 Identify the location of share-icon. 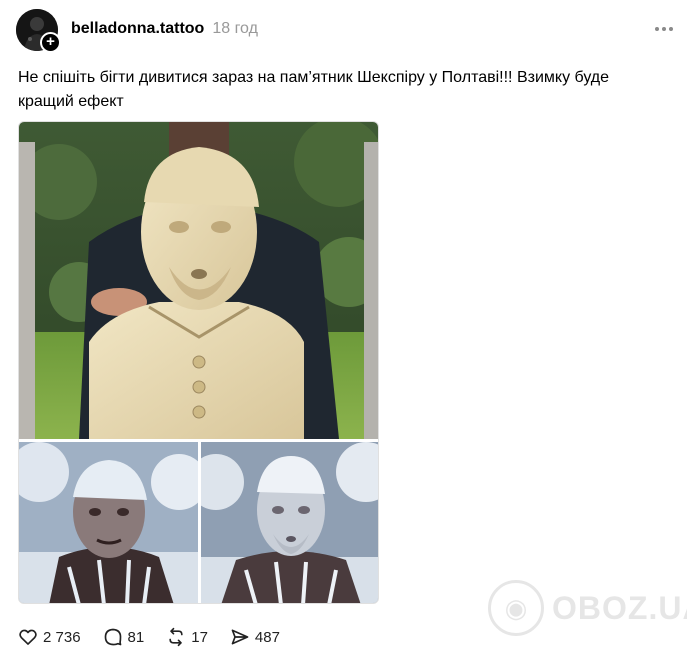
(240, 637).